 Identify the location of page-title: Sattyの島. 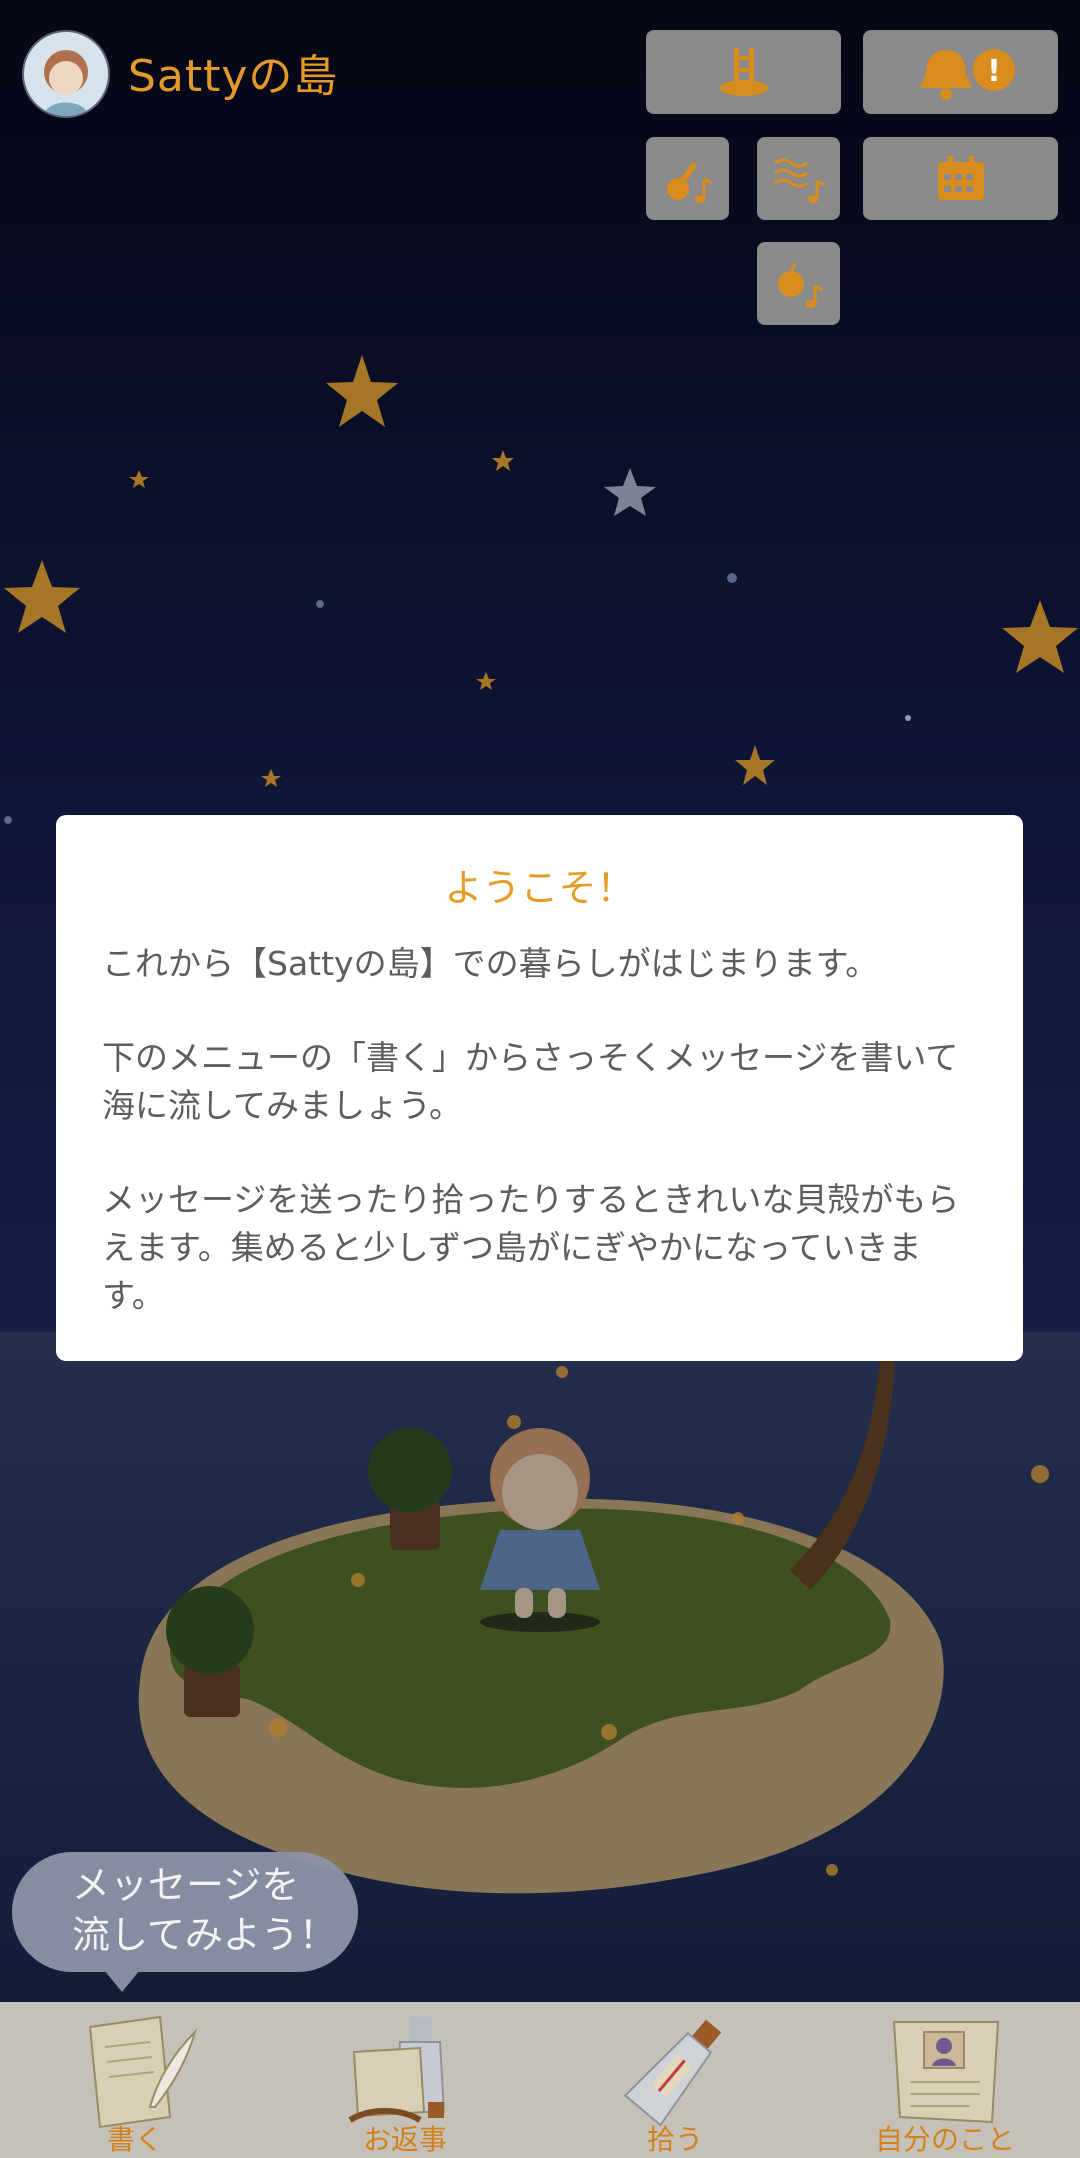
(233, 76).